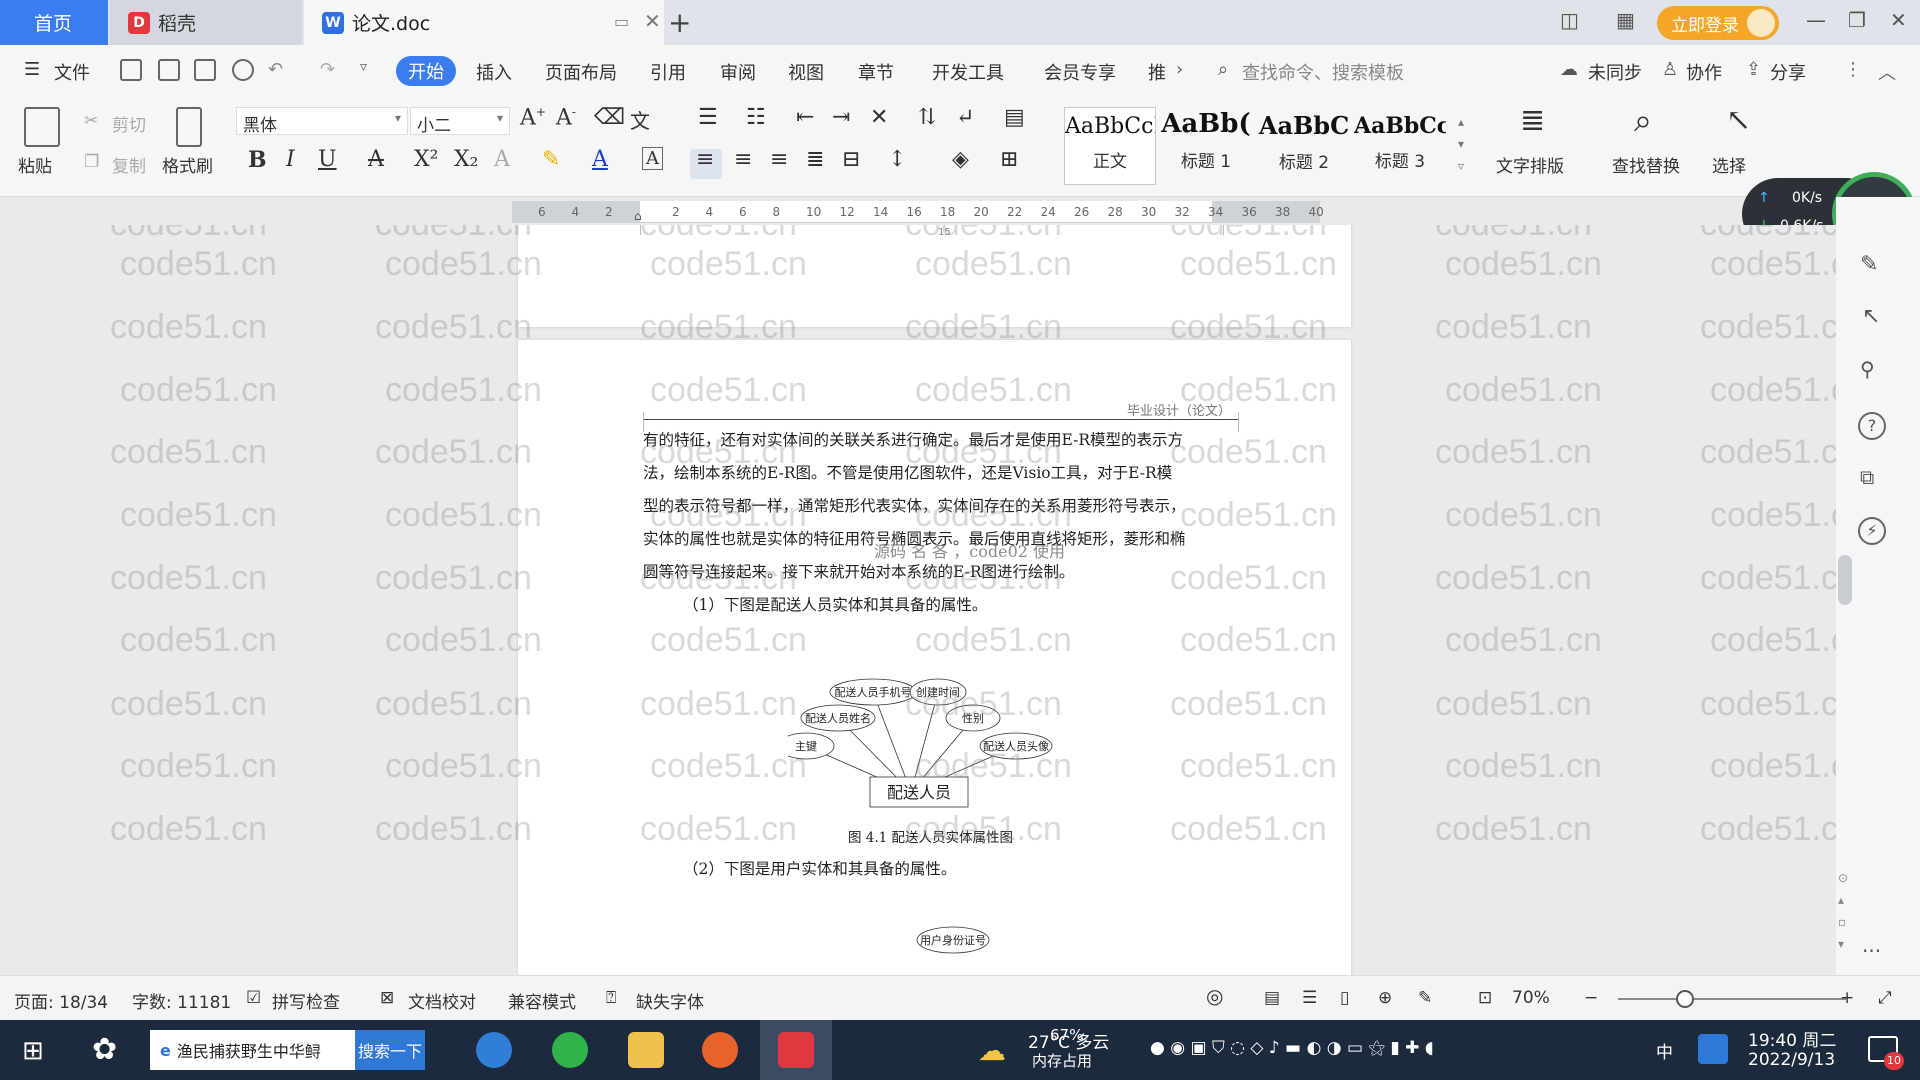  Describe the element at coordinates (1867, 477) in the screenshot. I see `backup-icon: ⧉` at that location.